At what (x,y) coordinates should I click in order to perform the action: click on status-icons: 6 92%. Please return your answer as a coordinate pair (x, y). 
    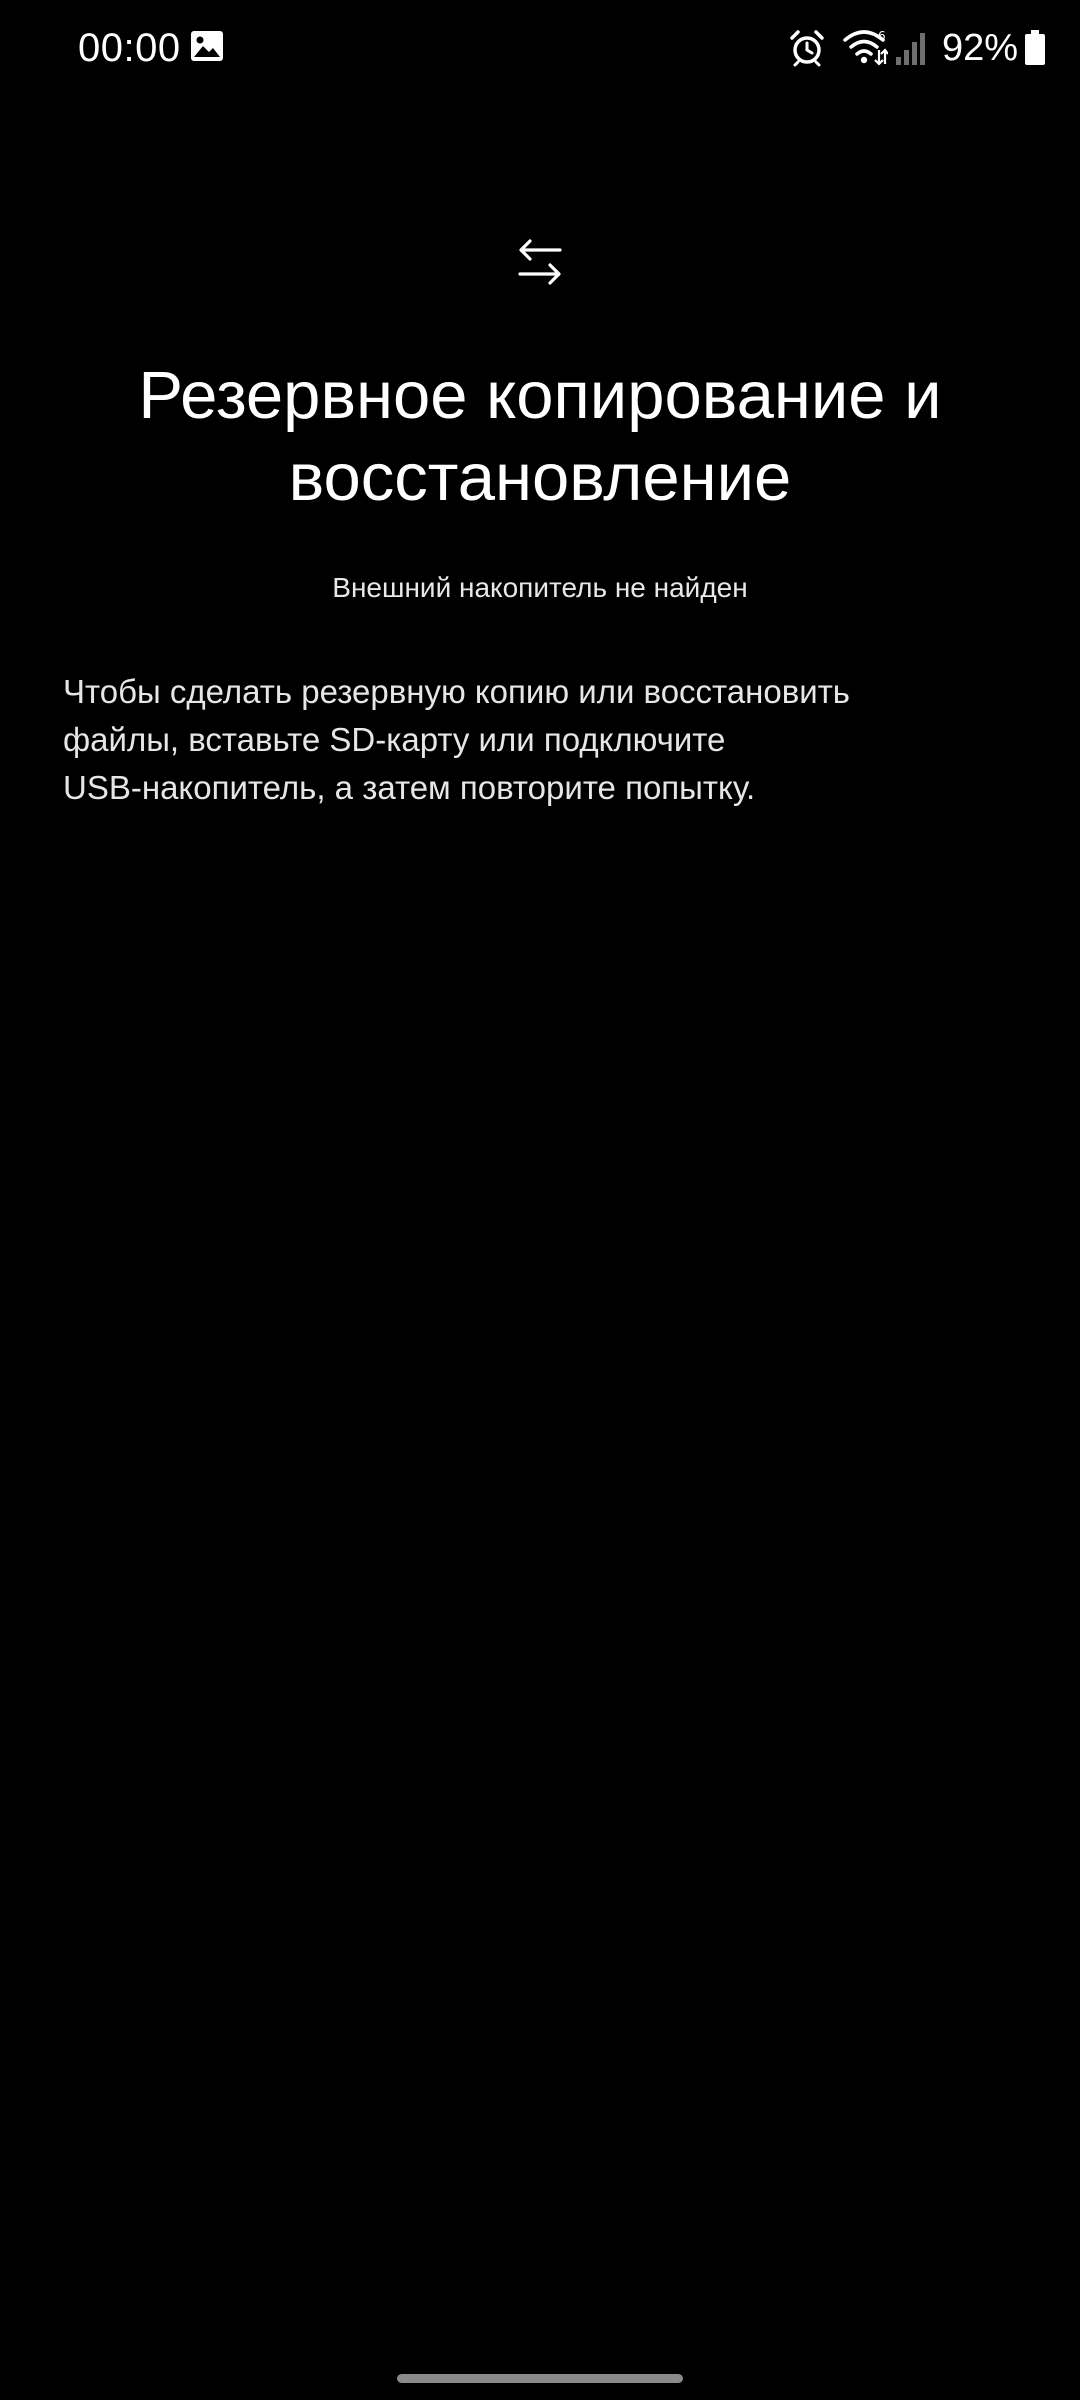
    Looking at the image, I should click on (917, 48).